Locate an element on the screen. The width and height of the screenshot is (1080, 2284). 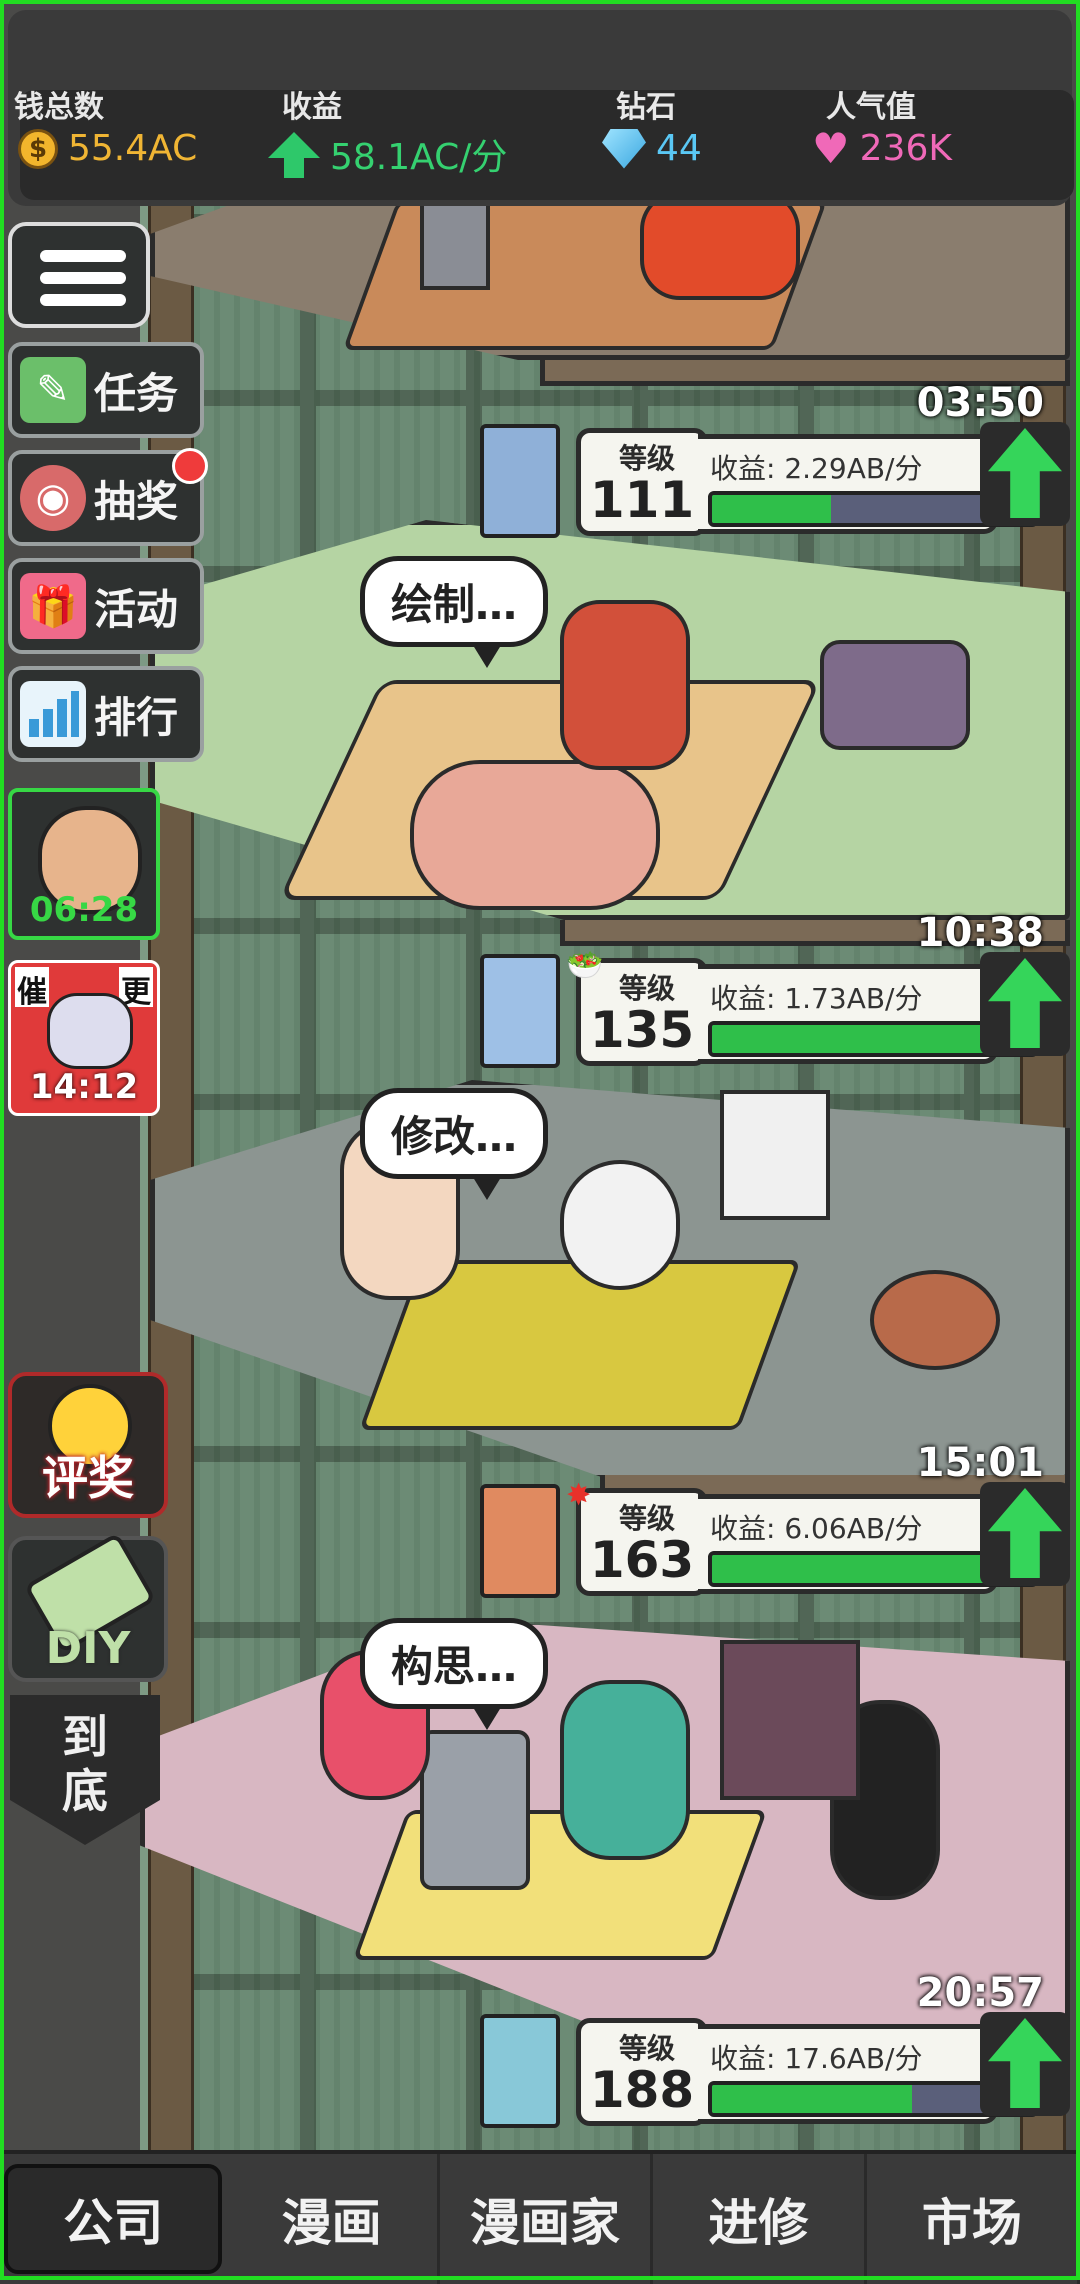
floor-1-artist-portrait is located at coordinates (520, 481).